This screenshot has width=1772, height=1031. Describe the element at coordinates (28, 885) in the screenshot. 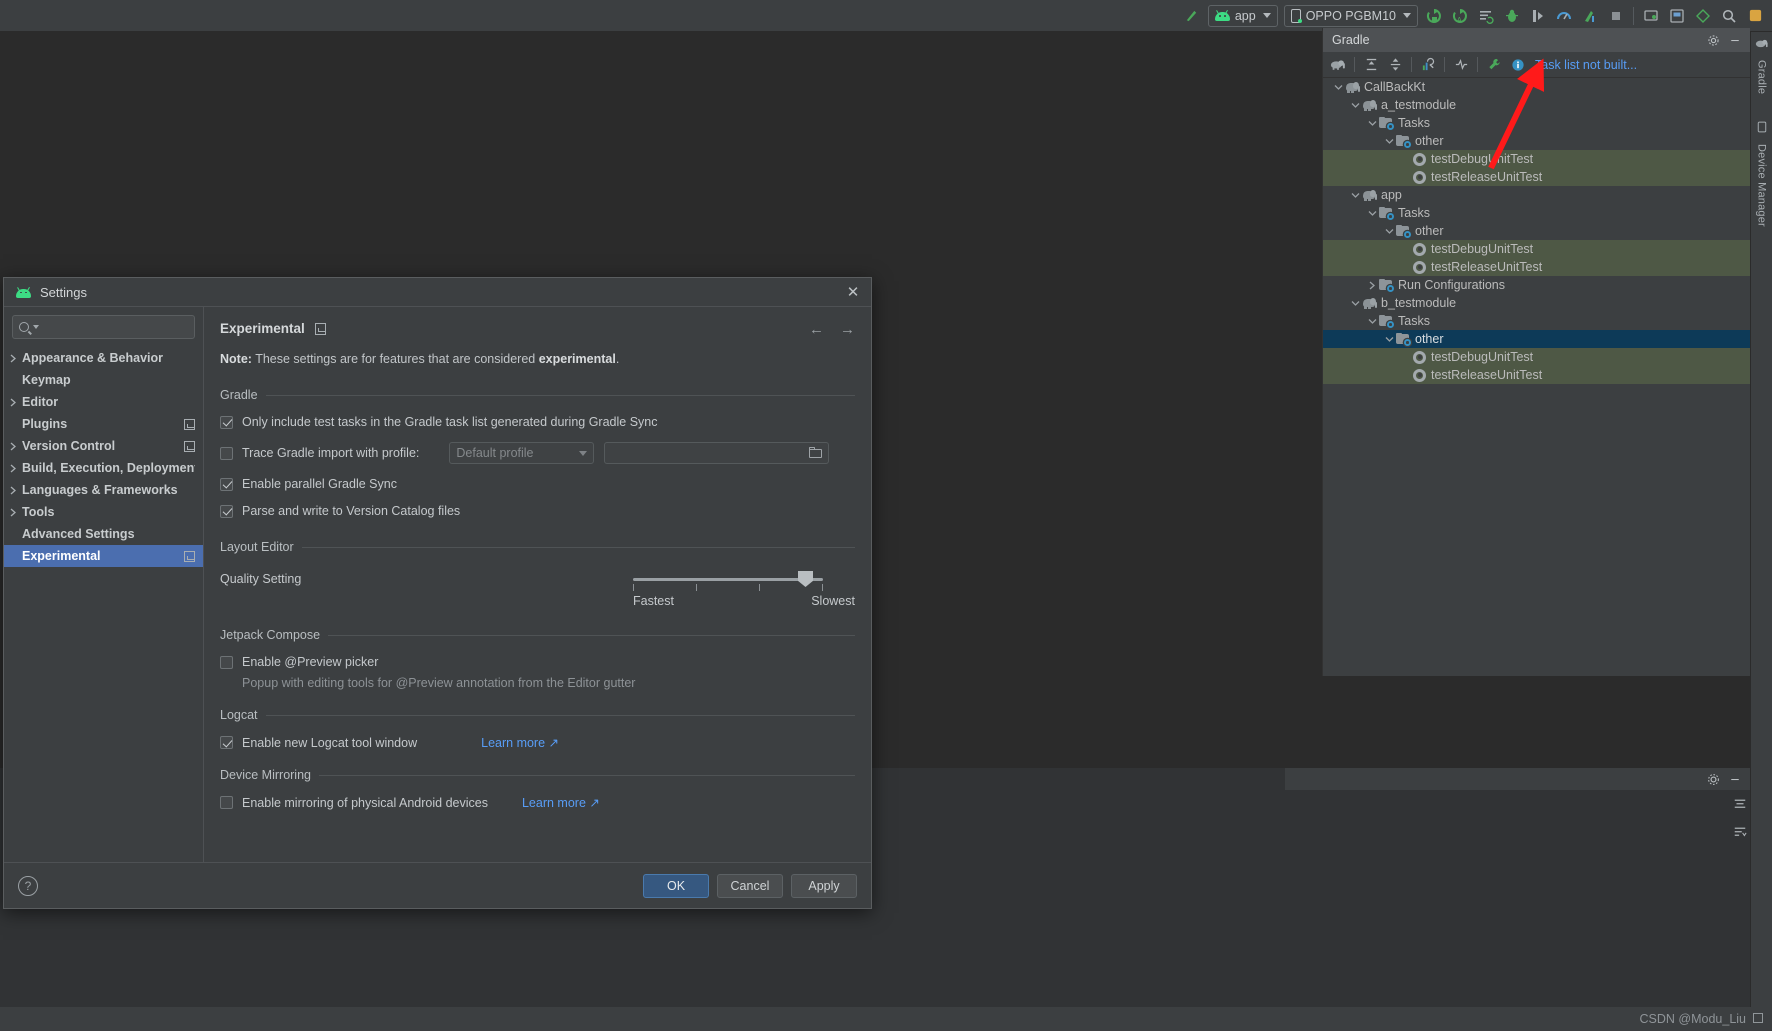

I see `help-button: ?` at that location.